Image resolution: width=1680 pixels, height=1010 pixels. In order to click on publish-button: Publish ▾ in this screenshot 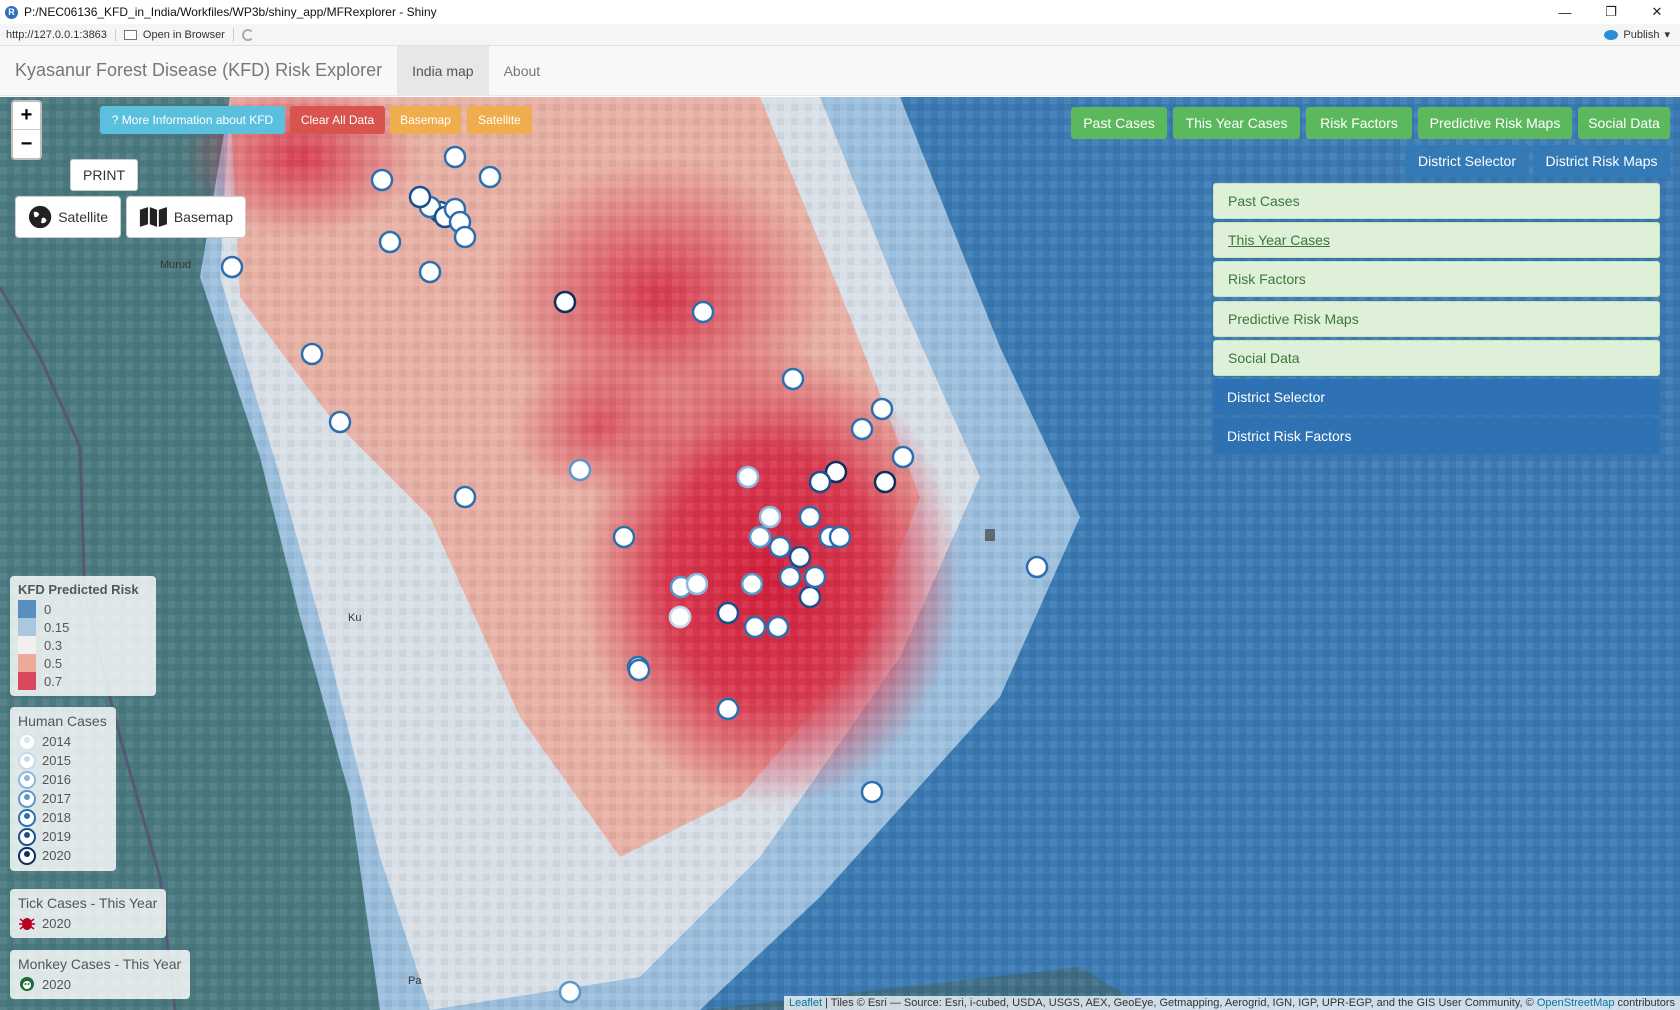, I will do `click(1637, 34)`.